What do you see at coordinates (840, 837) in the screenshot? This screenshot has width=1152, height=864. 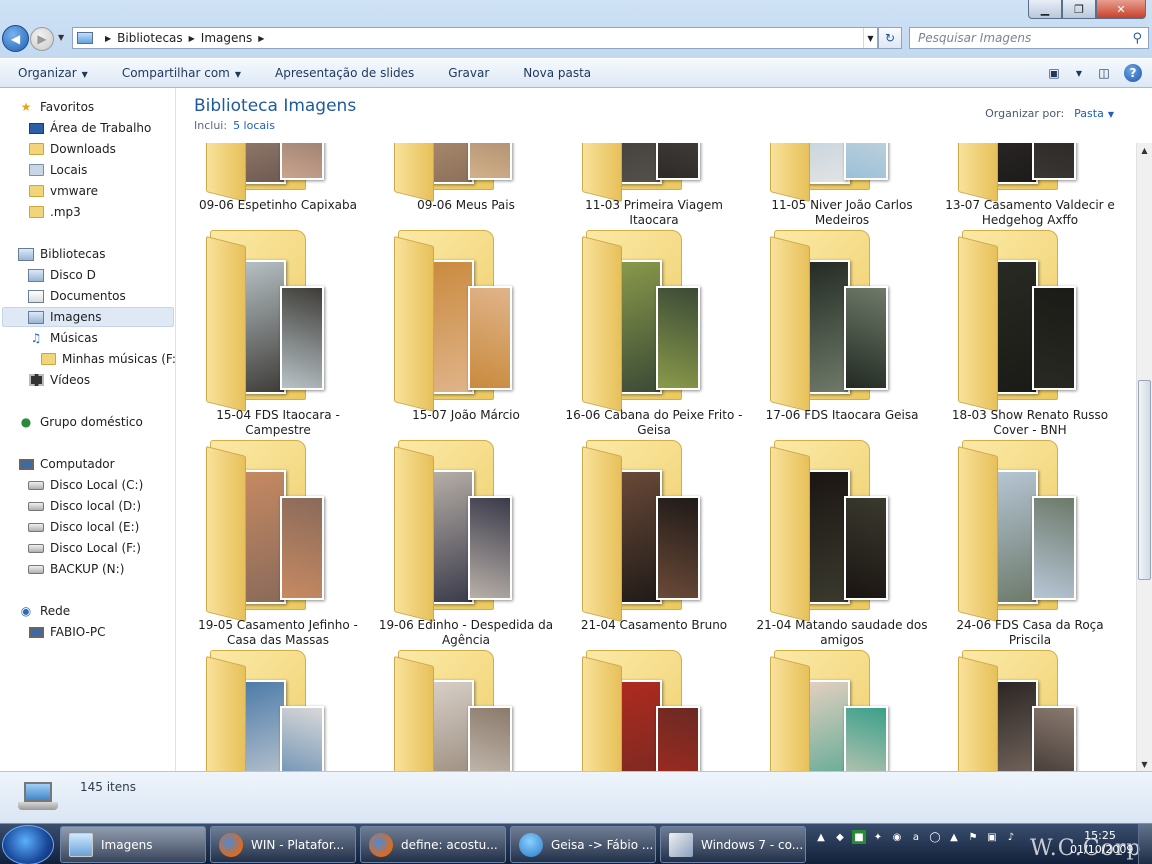 I see `bluetooth-icon: ◆` at bounding box center [840, 837].